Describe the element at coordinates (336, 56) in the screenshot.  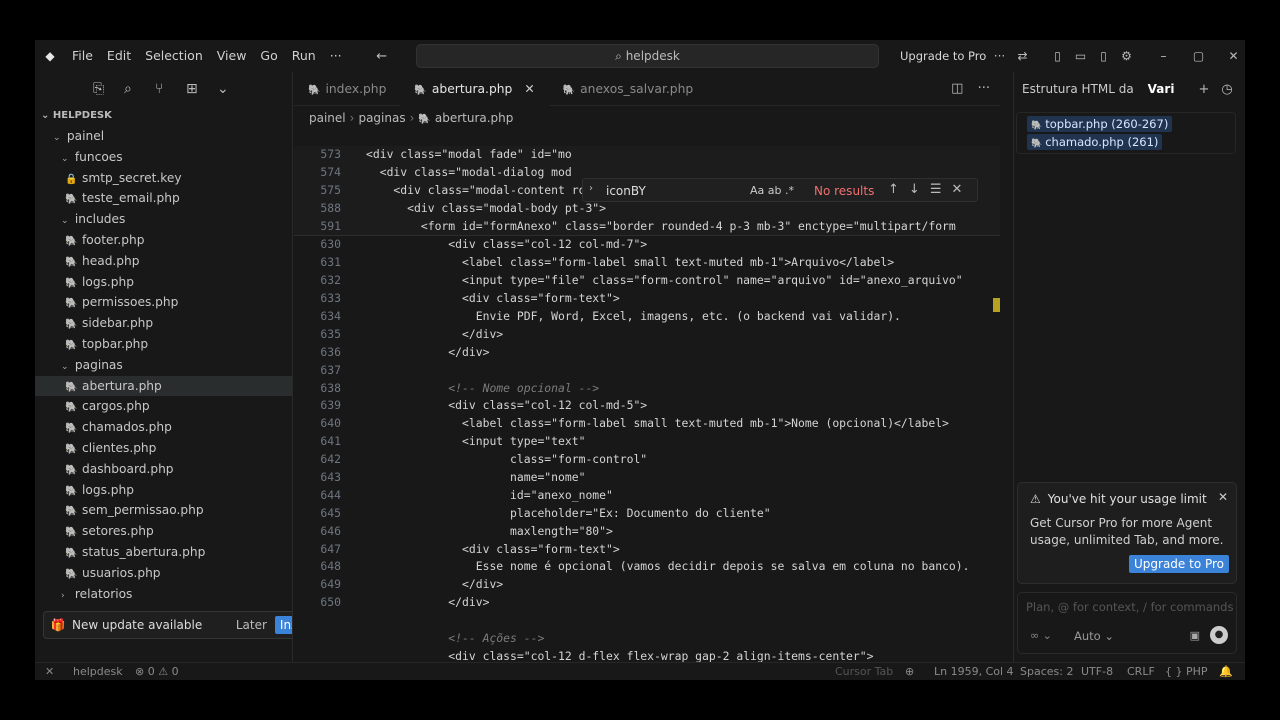
I see `menu-more: ···` at that location.